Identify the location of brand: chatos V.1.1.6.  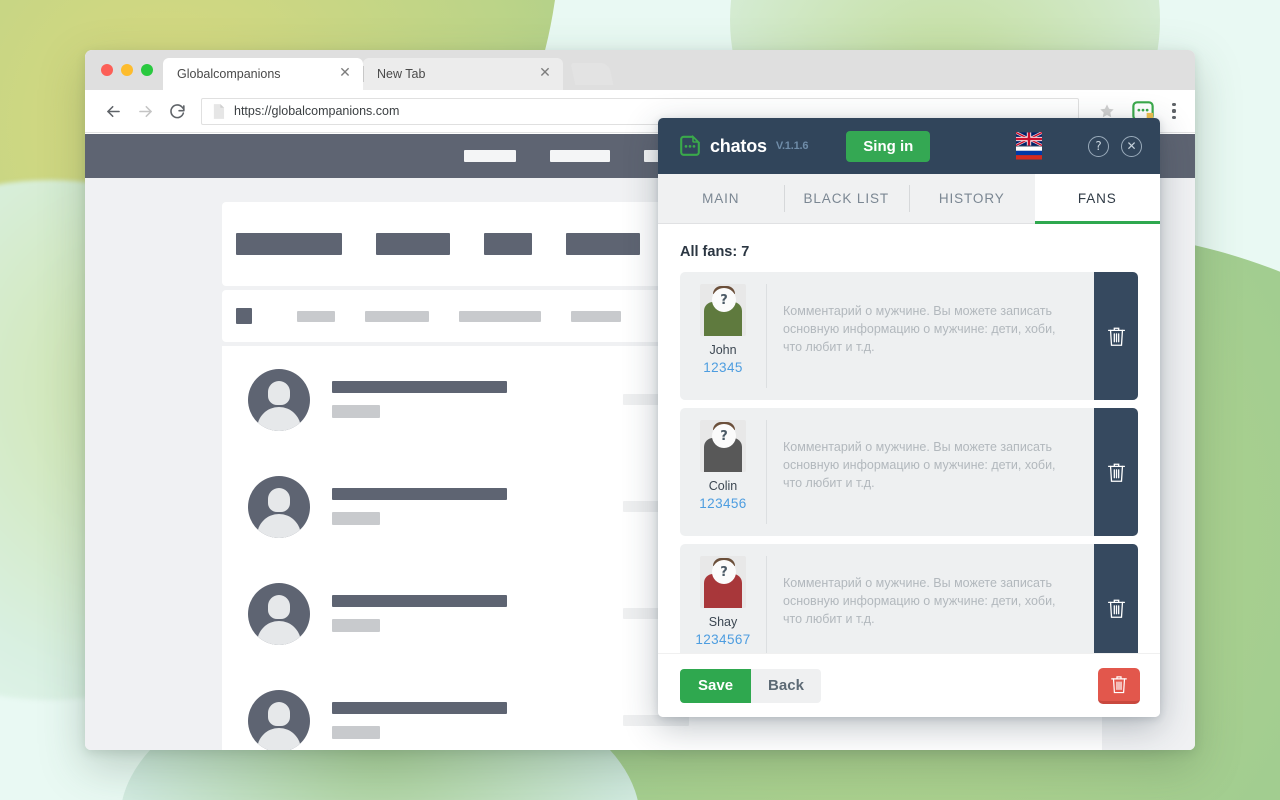
(743, 146).